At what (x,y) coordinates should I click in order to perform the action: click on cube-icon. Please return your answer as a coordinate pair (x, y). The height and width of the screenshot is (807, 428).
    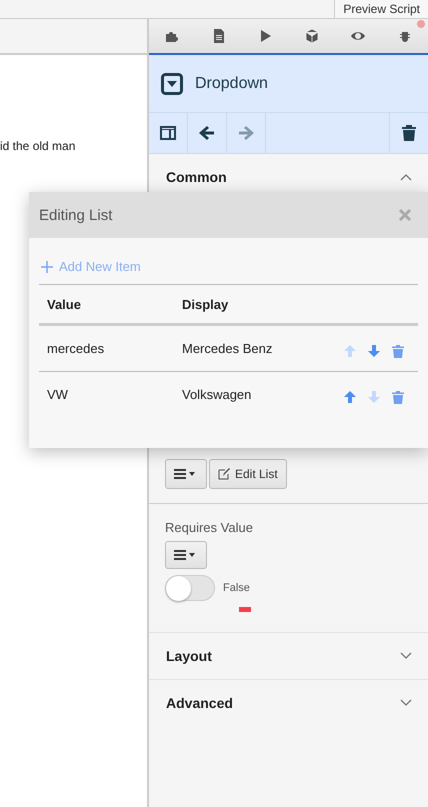
    Looking at the image, I should click on (312, 36).